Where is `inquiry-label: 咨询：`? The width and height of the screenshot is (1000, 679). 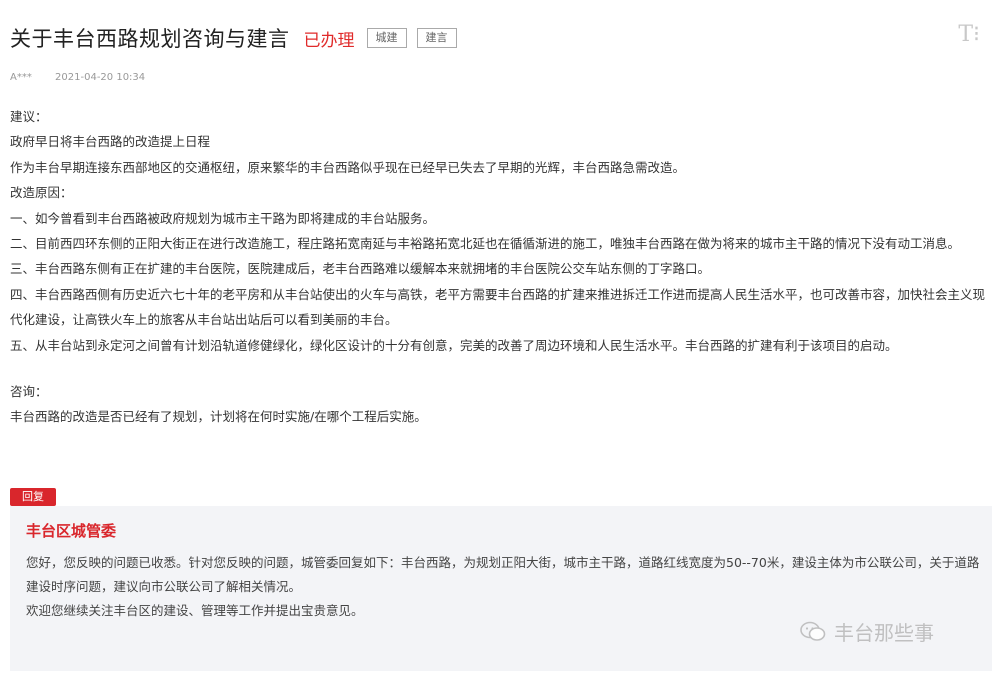 inquiry-label: 咨询： is located at coordinates (29, 392).